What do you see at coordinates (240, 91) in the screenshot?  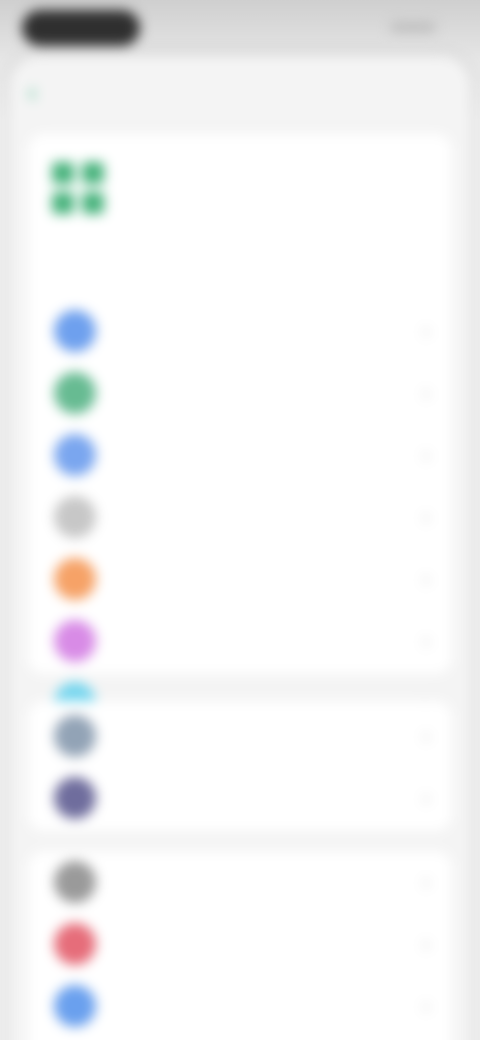 I see `navigation-bar: ‹` at bounding box center [240, 91].